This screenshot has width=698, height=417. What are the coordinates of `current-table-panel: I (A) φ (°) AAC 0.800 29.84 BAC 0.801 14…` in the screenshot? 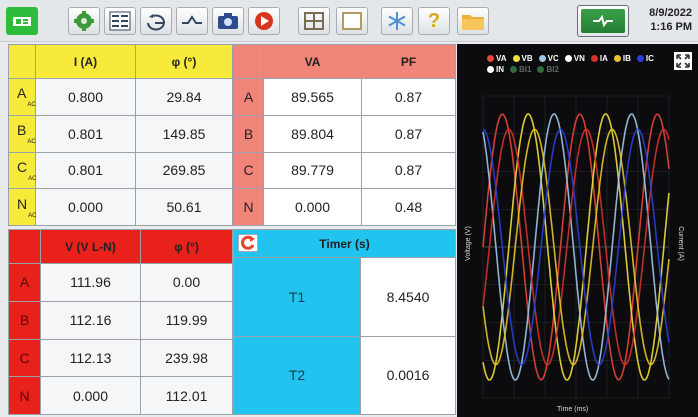 It's located at (120, 135).